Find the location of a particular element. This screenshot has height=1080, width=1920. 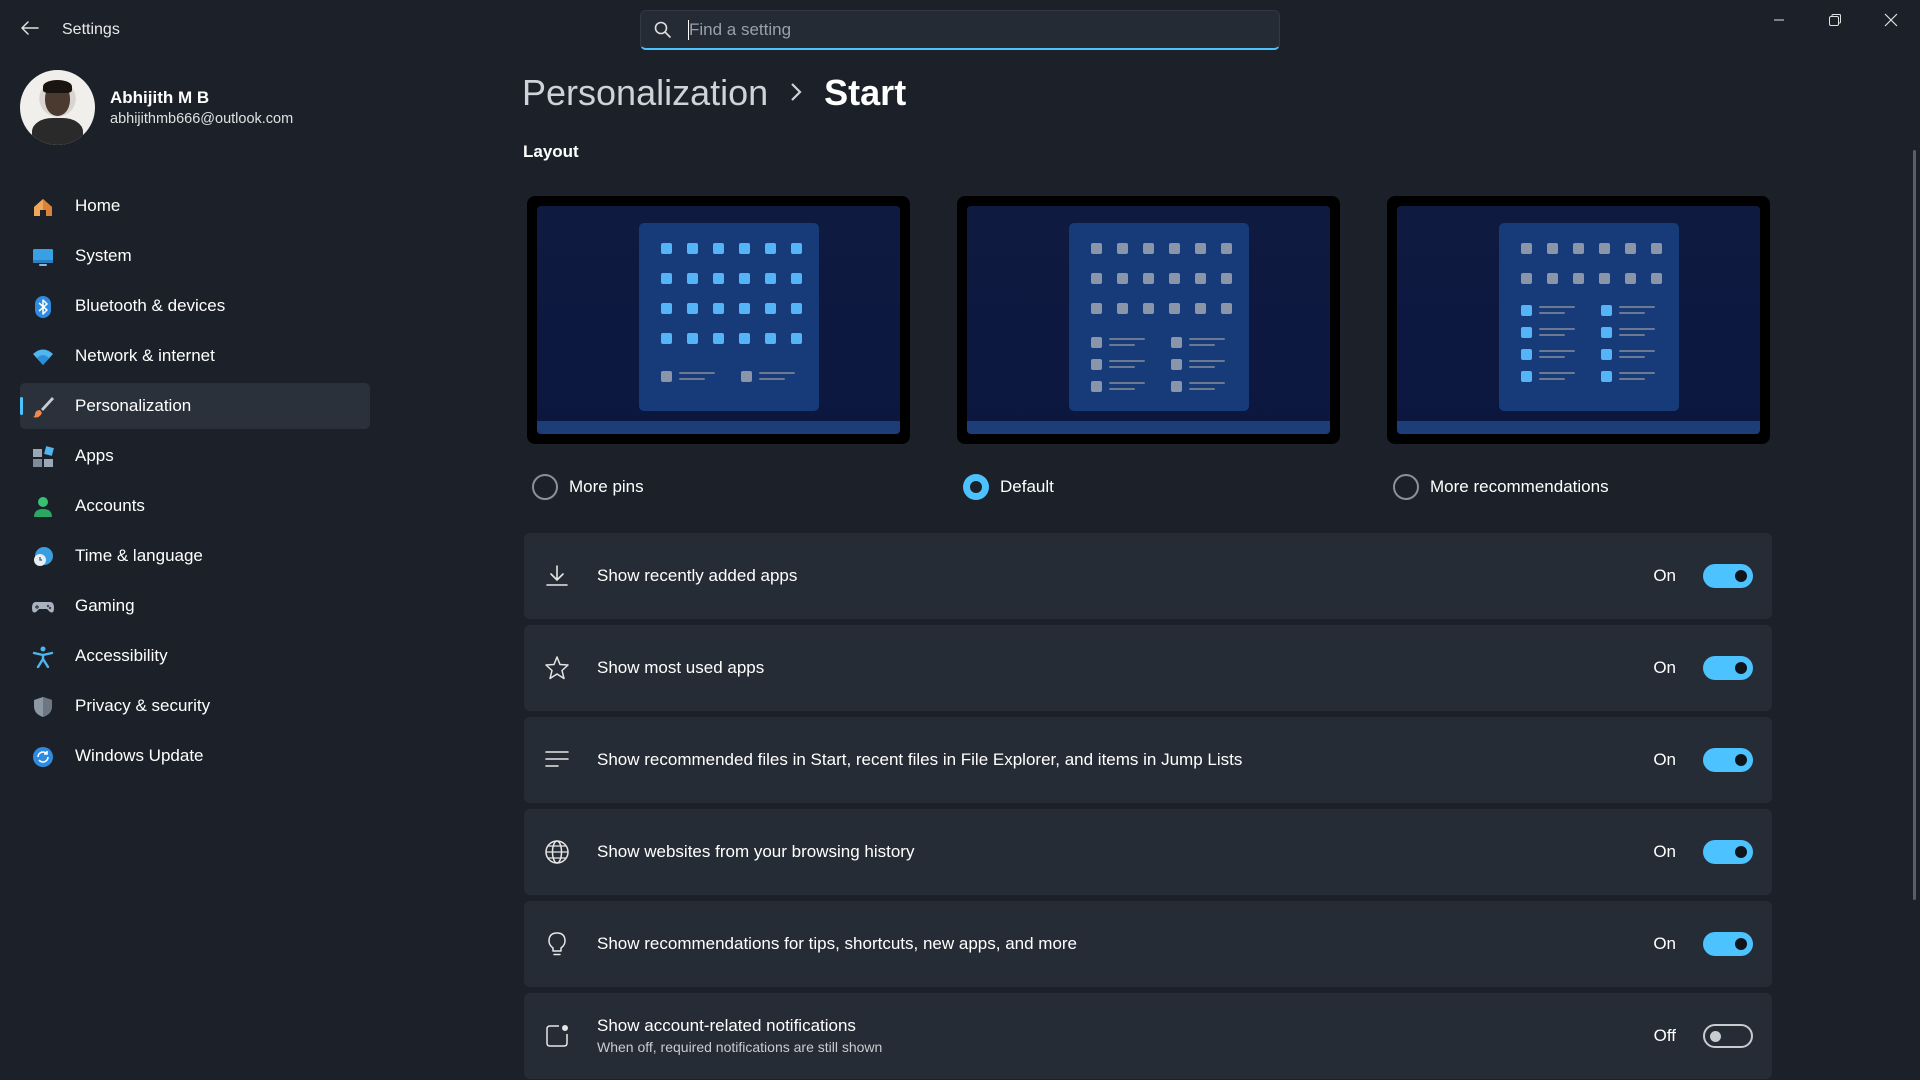

radio-more-recommendations: More recommendations is located at coordinates (1501, 487).